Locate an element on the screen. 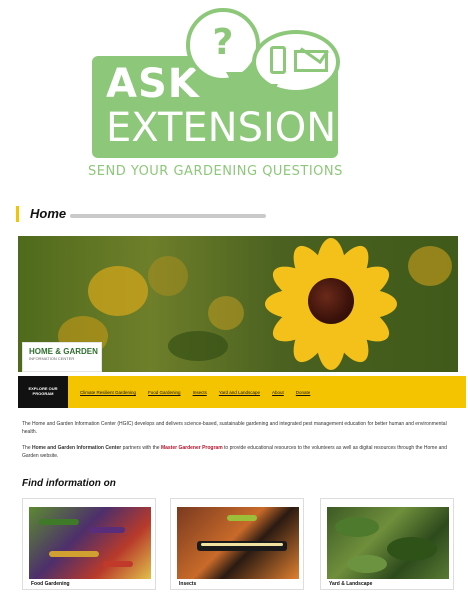  extension-word: EXTENSION is located at coordinates (221, 128).